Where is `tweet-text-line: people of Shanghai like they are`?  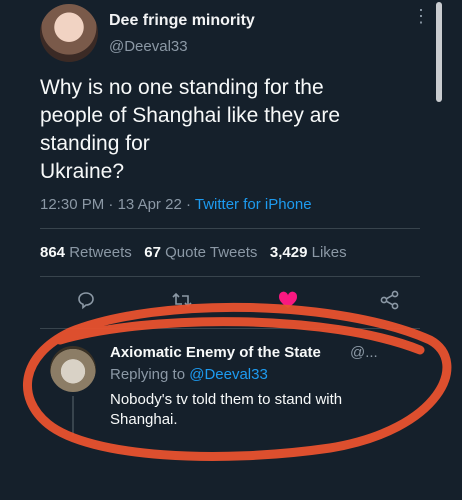
tweet-text-line: people of Shanghai like they are is located at coordinates (190, 115).